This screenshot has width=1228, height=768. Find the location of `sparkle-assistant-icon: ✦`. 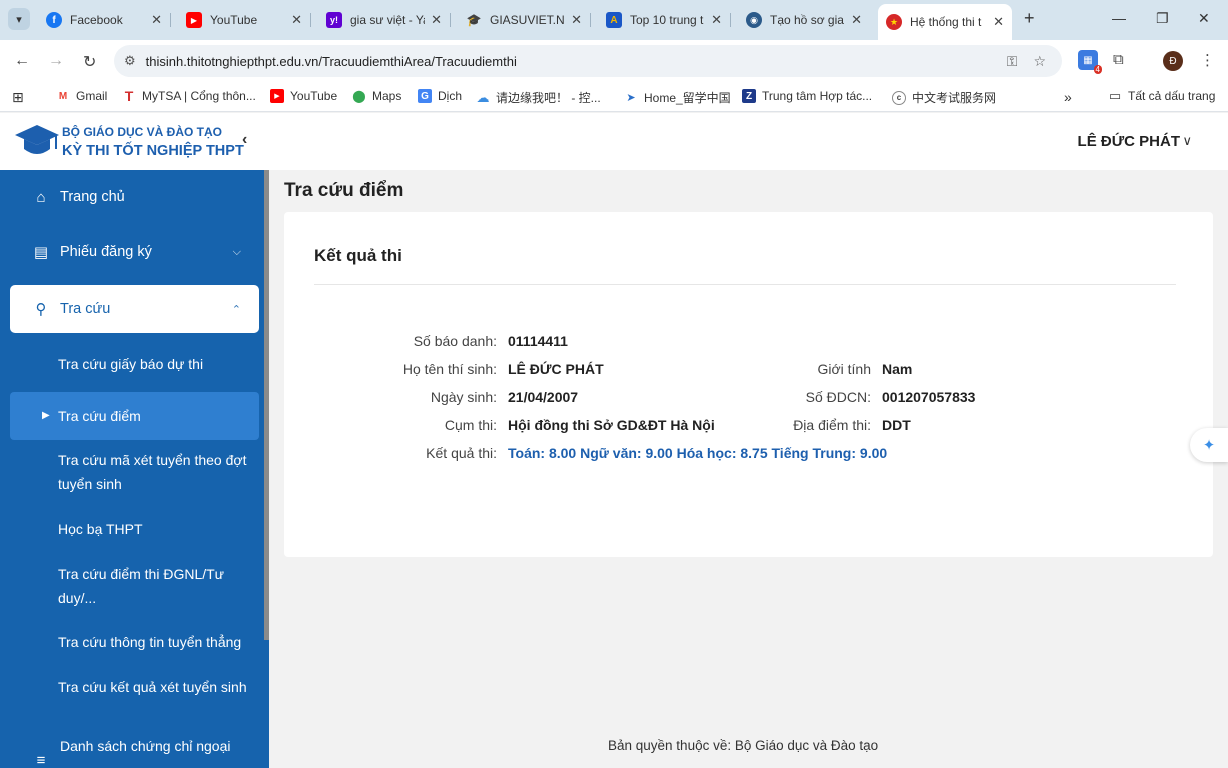

sparkle-assistant-icon: ✦ is located at coordinates (1209, 445).